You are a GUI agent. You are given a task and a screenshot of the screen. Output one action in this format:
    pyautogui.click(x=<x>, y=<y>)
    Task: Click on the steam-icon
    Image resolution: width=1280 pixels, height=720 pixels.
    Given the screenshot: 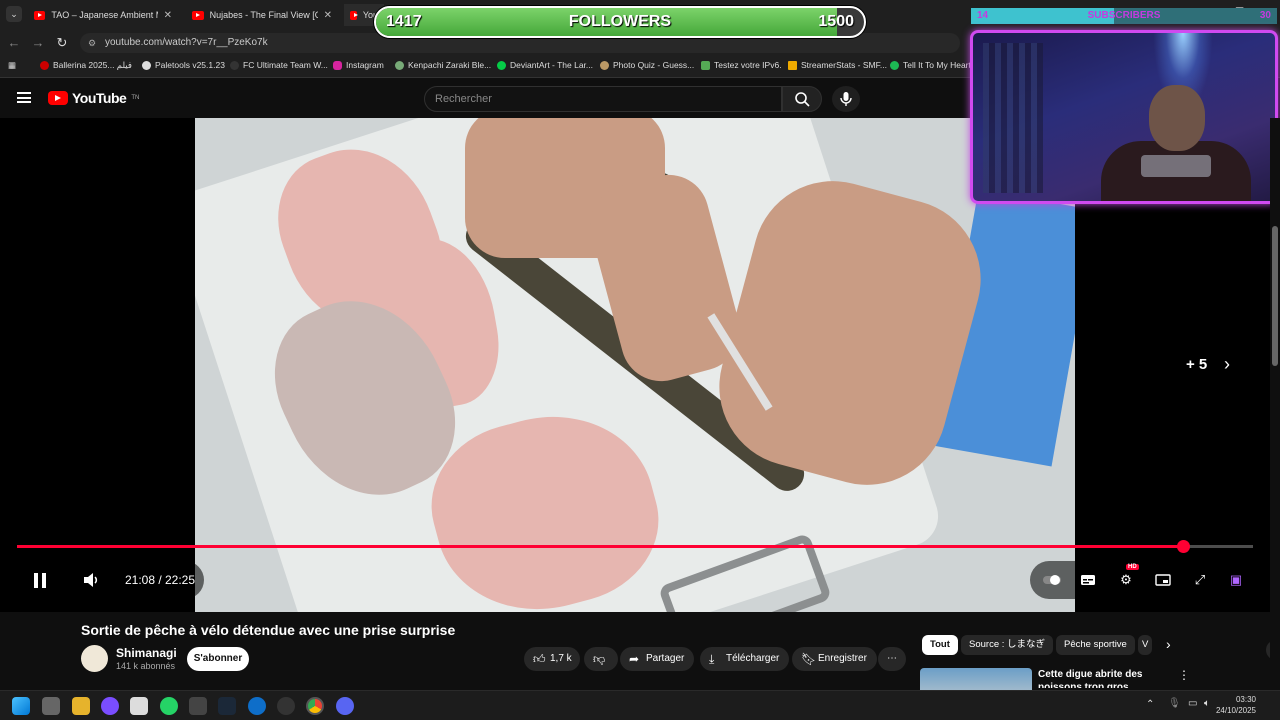 What is the action you would take?
    pyautogui.click(x=227, y=706)
    